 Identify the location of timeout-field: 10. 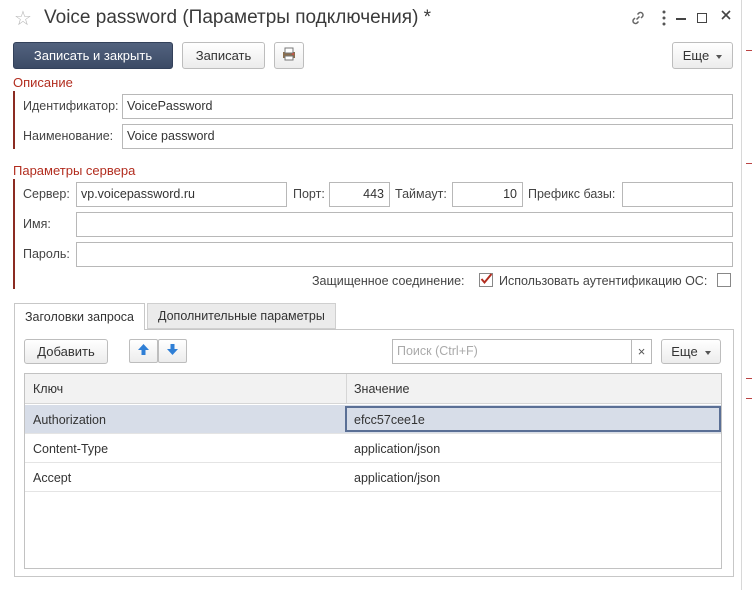
(487, 194).